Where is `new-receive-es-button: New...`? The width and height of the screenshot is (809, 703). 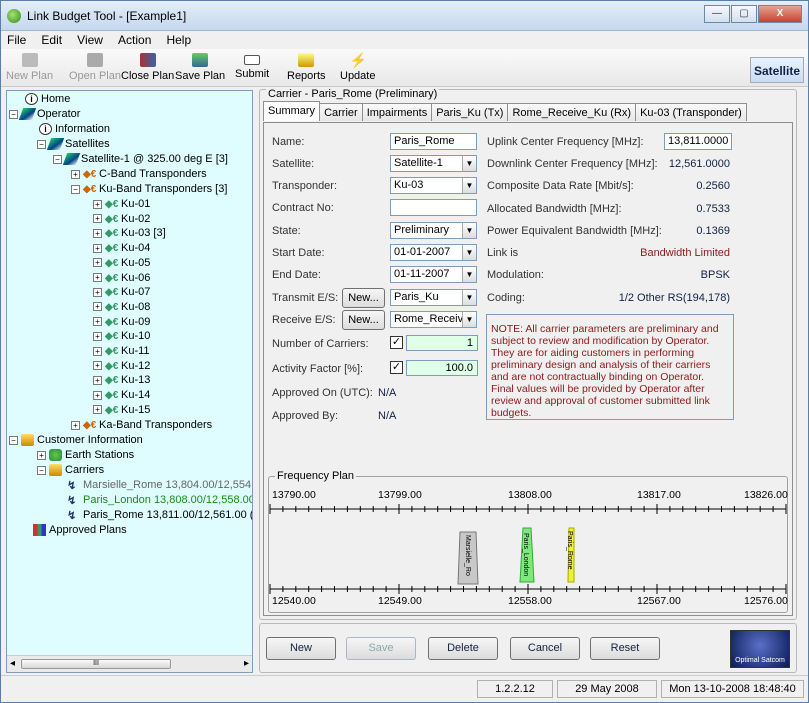
new-receive-es-button: New... is located at coordinates (363, 320).